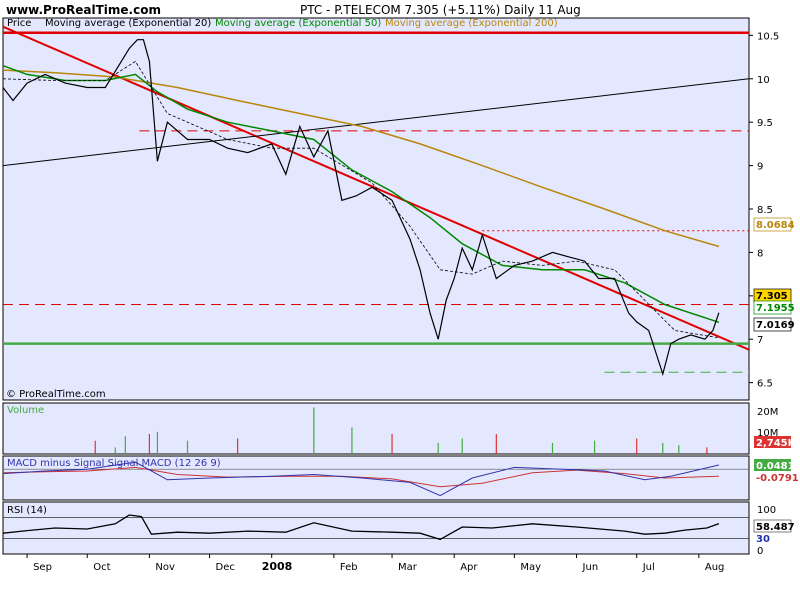 This screenshot has height=600, width=800. What do you see at coordinates (471, 23) in the screenshot?
I see `legend-ema200: Moving average (Exponential 200)` at bounding box center [471, 23].